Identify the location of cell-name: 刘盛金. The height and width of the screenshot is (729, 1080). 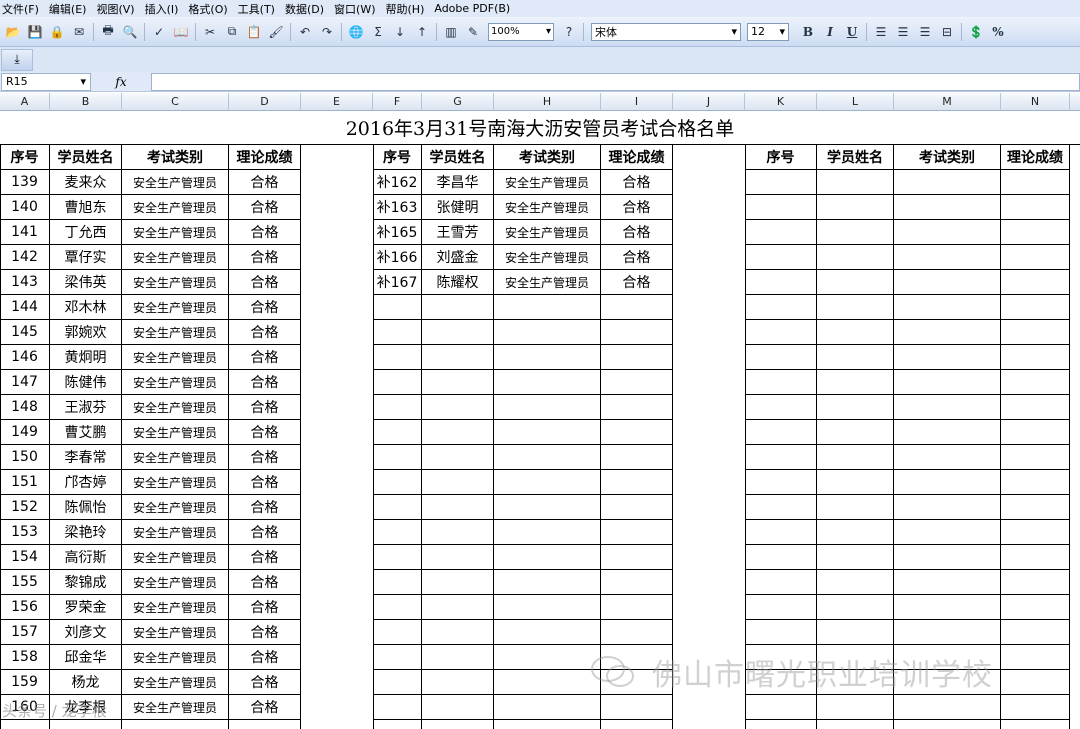
(458, 257).